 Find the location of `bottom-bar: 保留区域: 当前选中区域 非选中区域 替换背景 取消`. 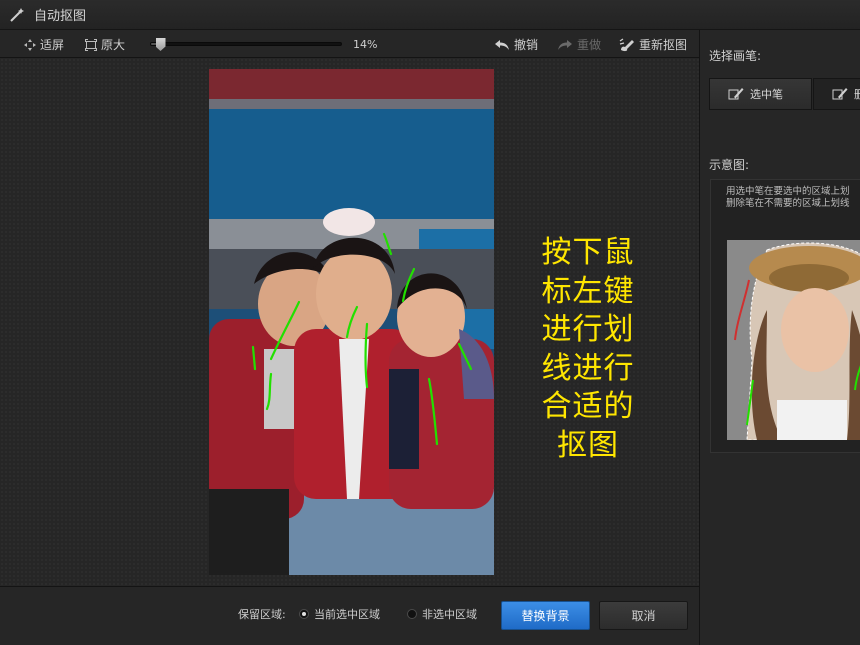

bottom-bar: 保留区域: 当前选中区域 非选中区域 替换背景 取消 is located at coordinates (349, 615).